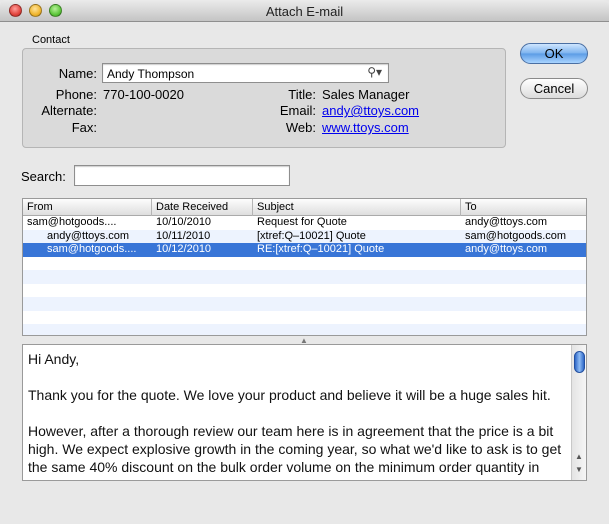 Image resolution: width=609 pixels, height=524 pixels. Describe the element at coordinates (184, 222) in the screenshot. I see `cell-date: 10/10/2010` at that location.